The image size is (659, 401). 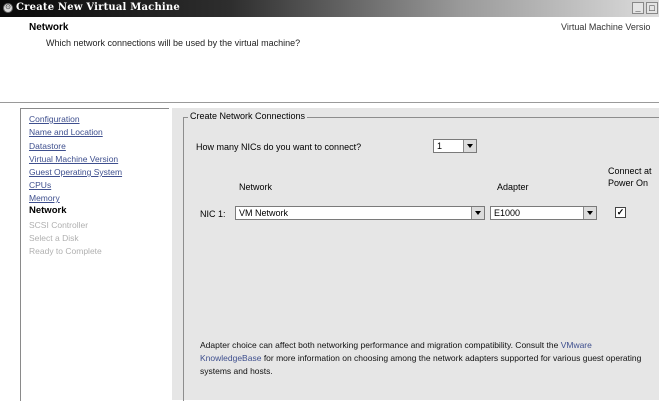 I want to click on sidebar-item-cpus: CPUs, so click(x=40, y=185).